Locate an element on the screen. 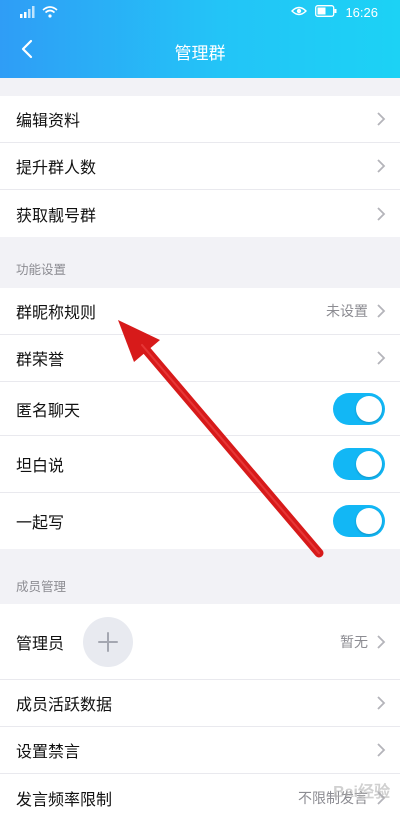 The image size is (400, 816). row-label: 匿名聊天 is located at coordinates (48, 410).